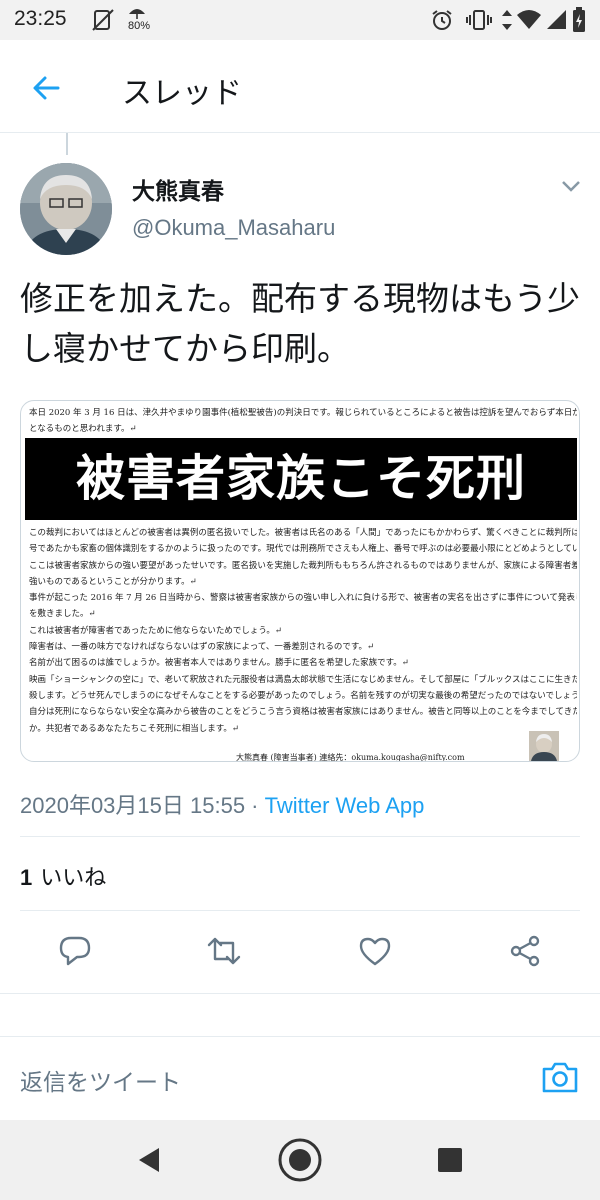  I want to click on avatar-photo, so click(66, 209).